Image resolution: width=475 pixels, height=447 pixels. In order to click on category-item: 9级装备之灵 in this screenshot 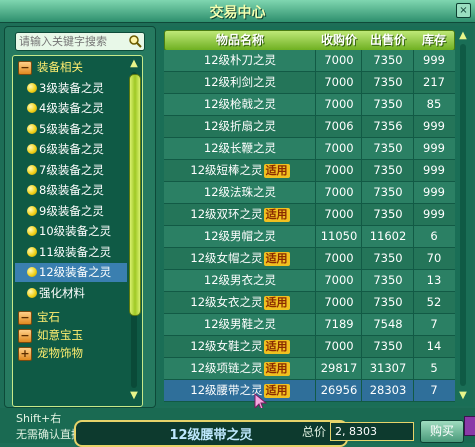, I will do `click(71, 211)`.